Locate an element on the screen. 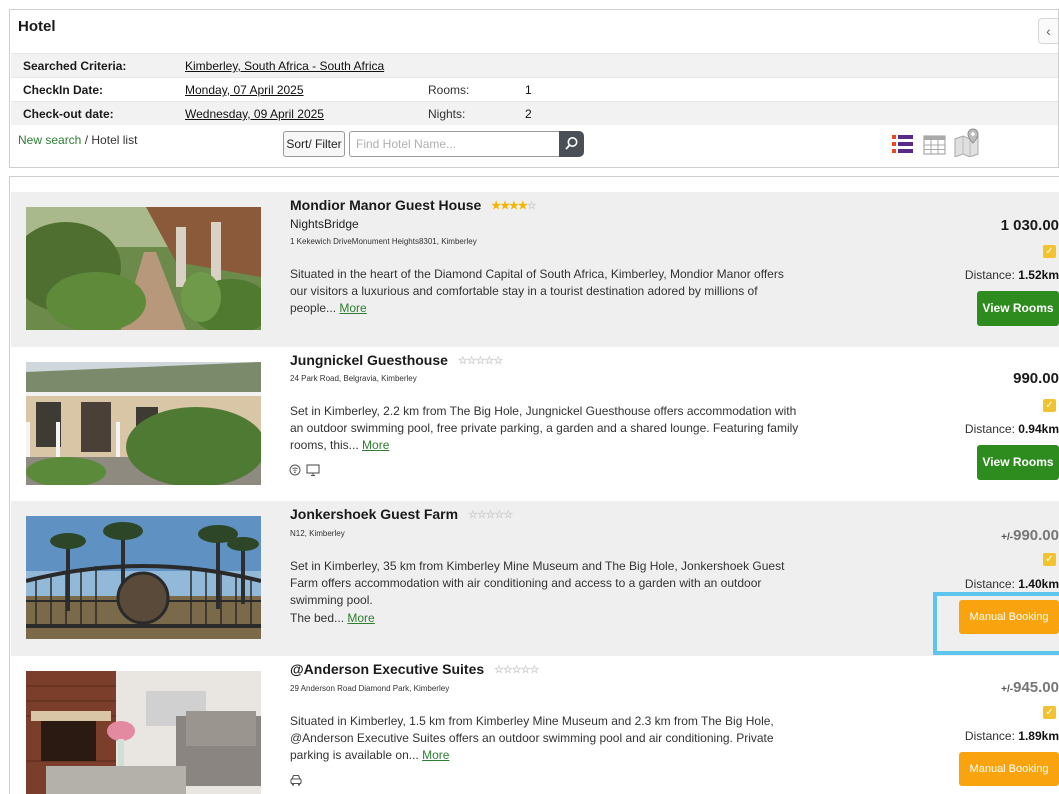 The image size is (1059, 794). hotel-distance: Distance: 1.40km is located at coordinates (1011, 584).